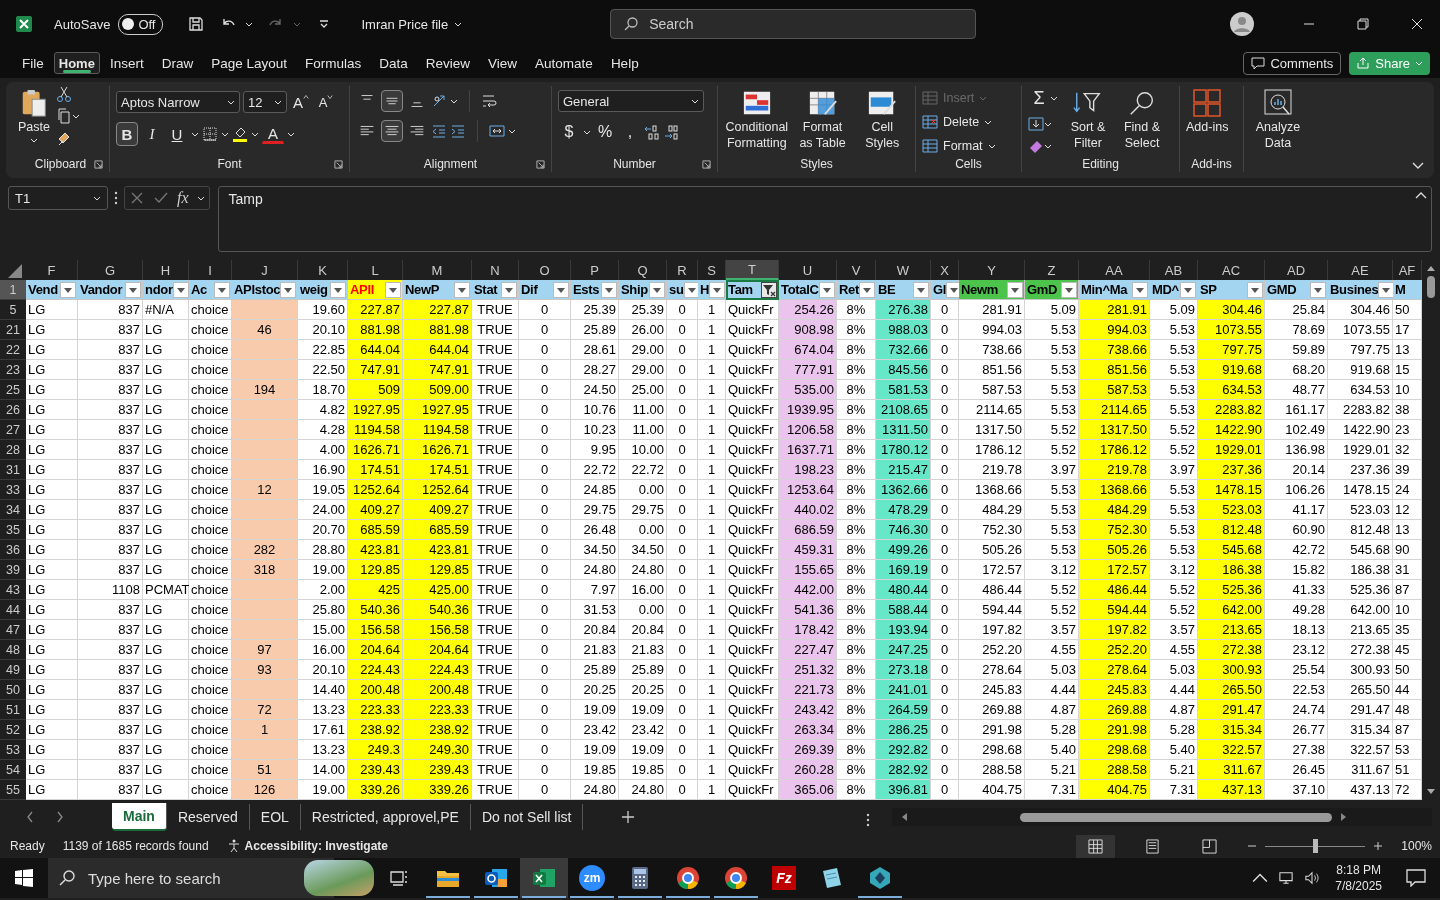 The image size is (1440, 900). I want to click on align-middle-icon, so click(392, 101).